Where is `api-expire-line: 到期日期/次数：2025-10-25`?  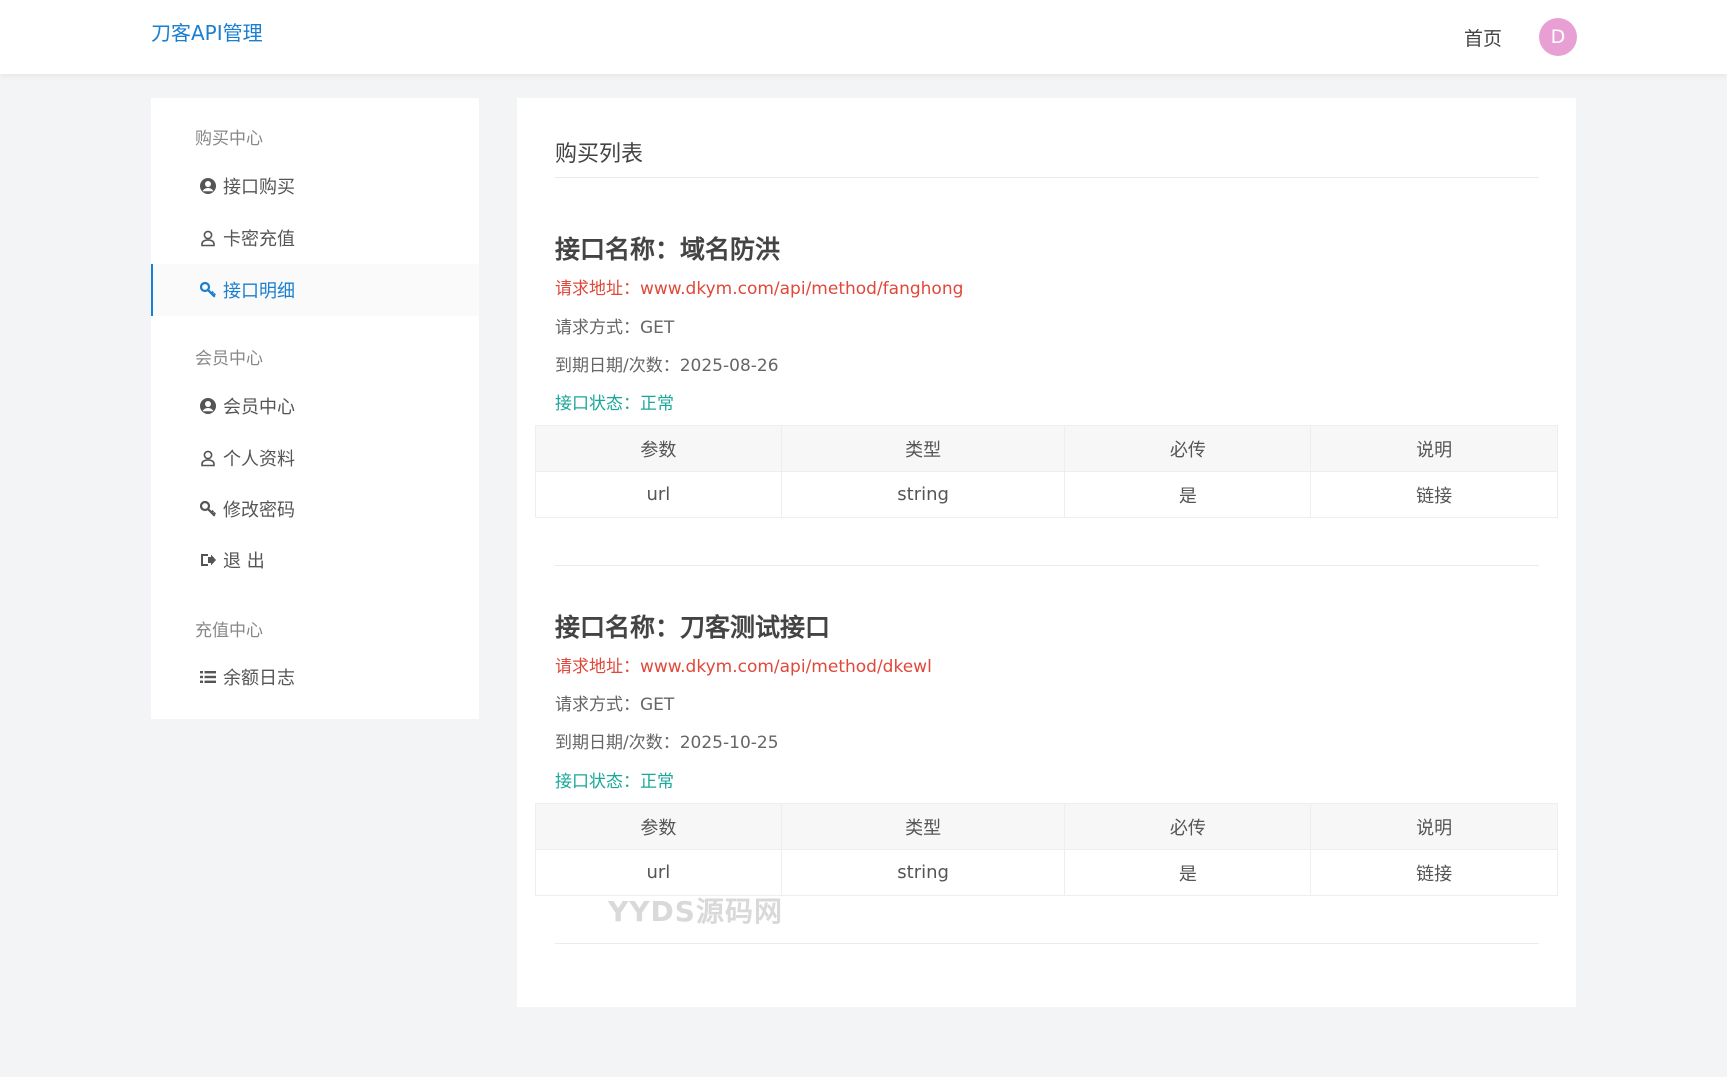
api-expire-line: 到期日期/次数：2025-10-25 is located at coordinates (667, 740).